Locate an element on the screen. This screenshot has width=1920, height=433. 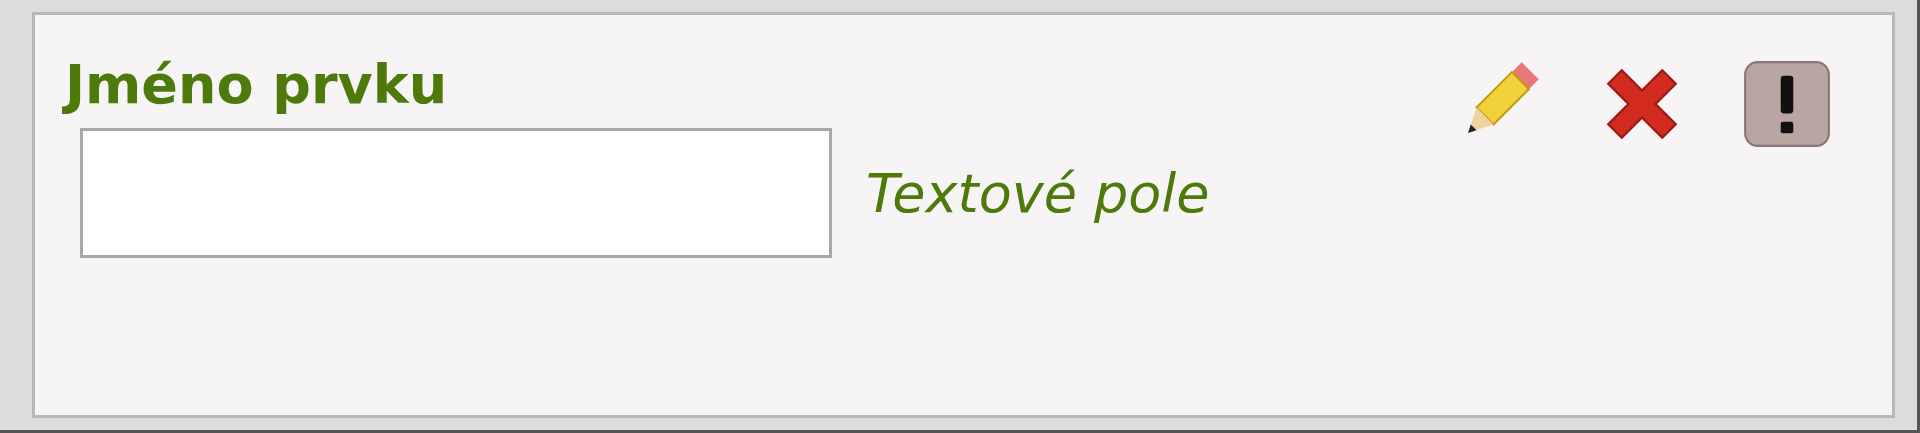
input-field is located at coordinates (456, 193).